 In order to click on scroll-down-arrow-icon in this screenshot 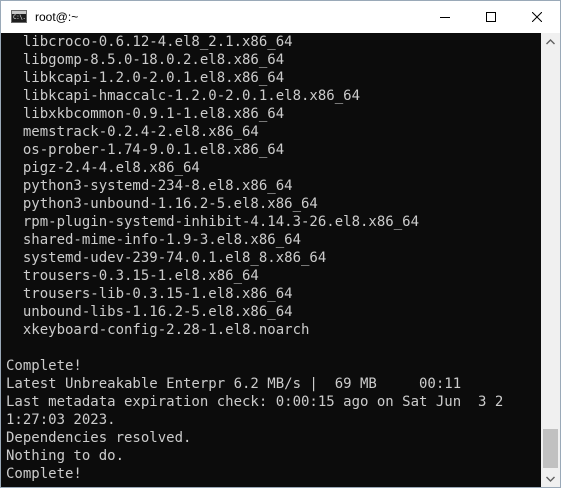, I will do `click(550, 479)`.